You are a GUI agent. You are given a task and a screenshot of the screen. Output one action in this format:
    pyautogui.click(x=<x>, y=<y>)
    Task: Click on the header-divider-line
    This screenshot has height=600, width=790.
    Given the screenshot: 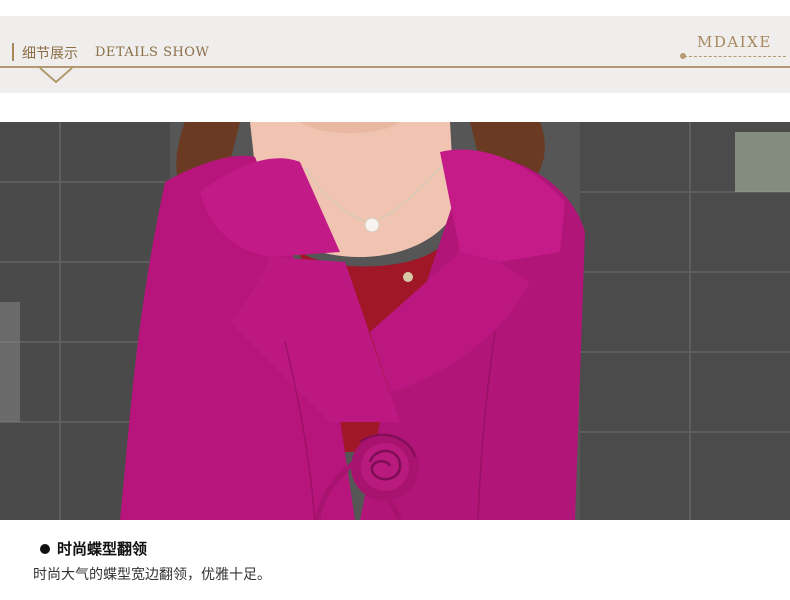 What is the action you would take?
    pyautogui.click(x=395, y=67)
    